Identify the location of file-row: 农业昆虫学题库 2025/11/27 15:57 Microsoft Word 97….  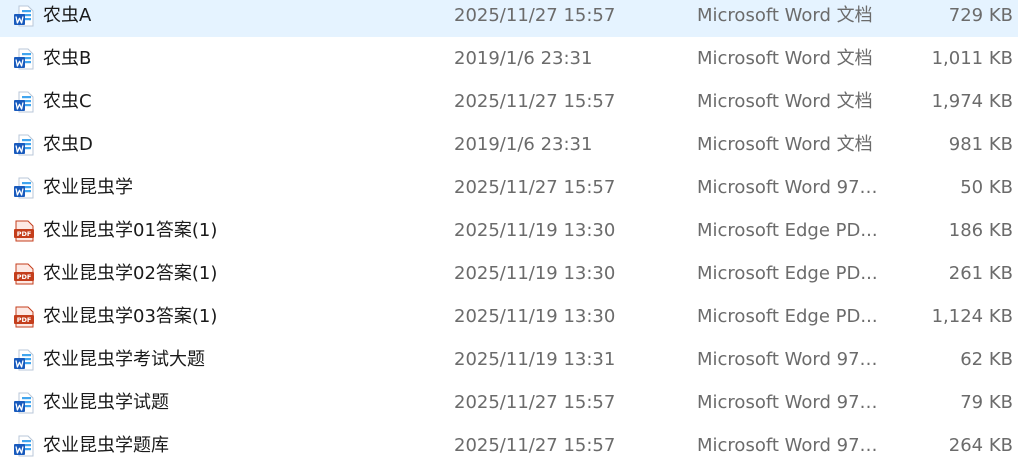
(509, 445).